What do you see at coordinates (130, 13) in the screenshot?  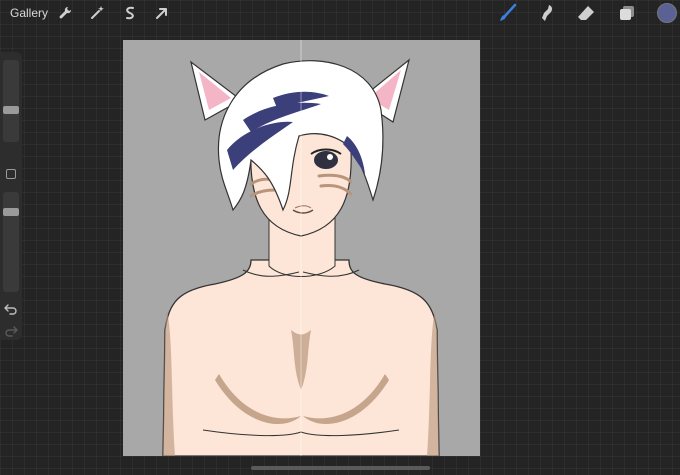 I see `selection-icon` at bounding box center [130, 13].